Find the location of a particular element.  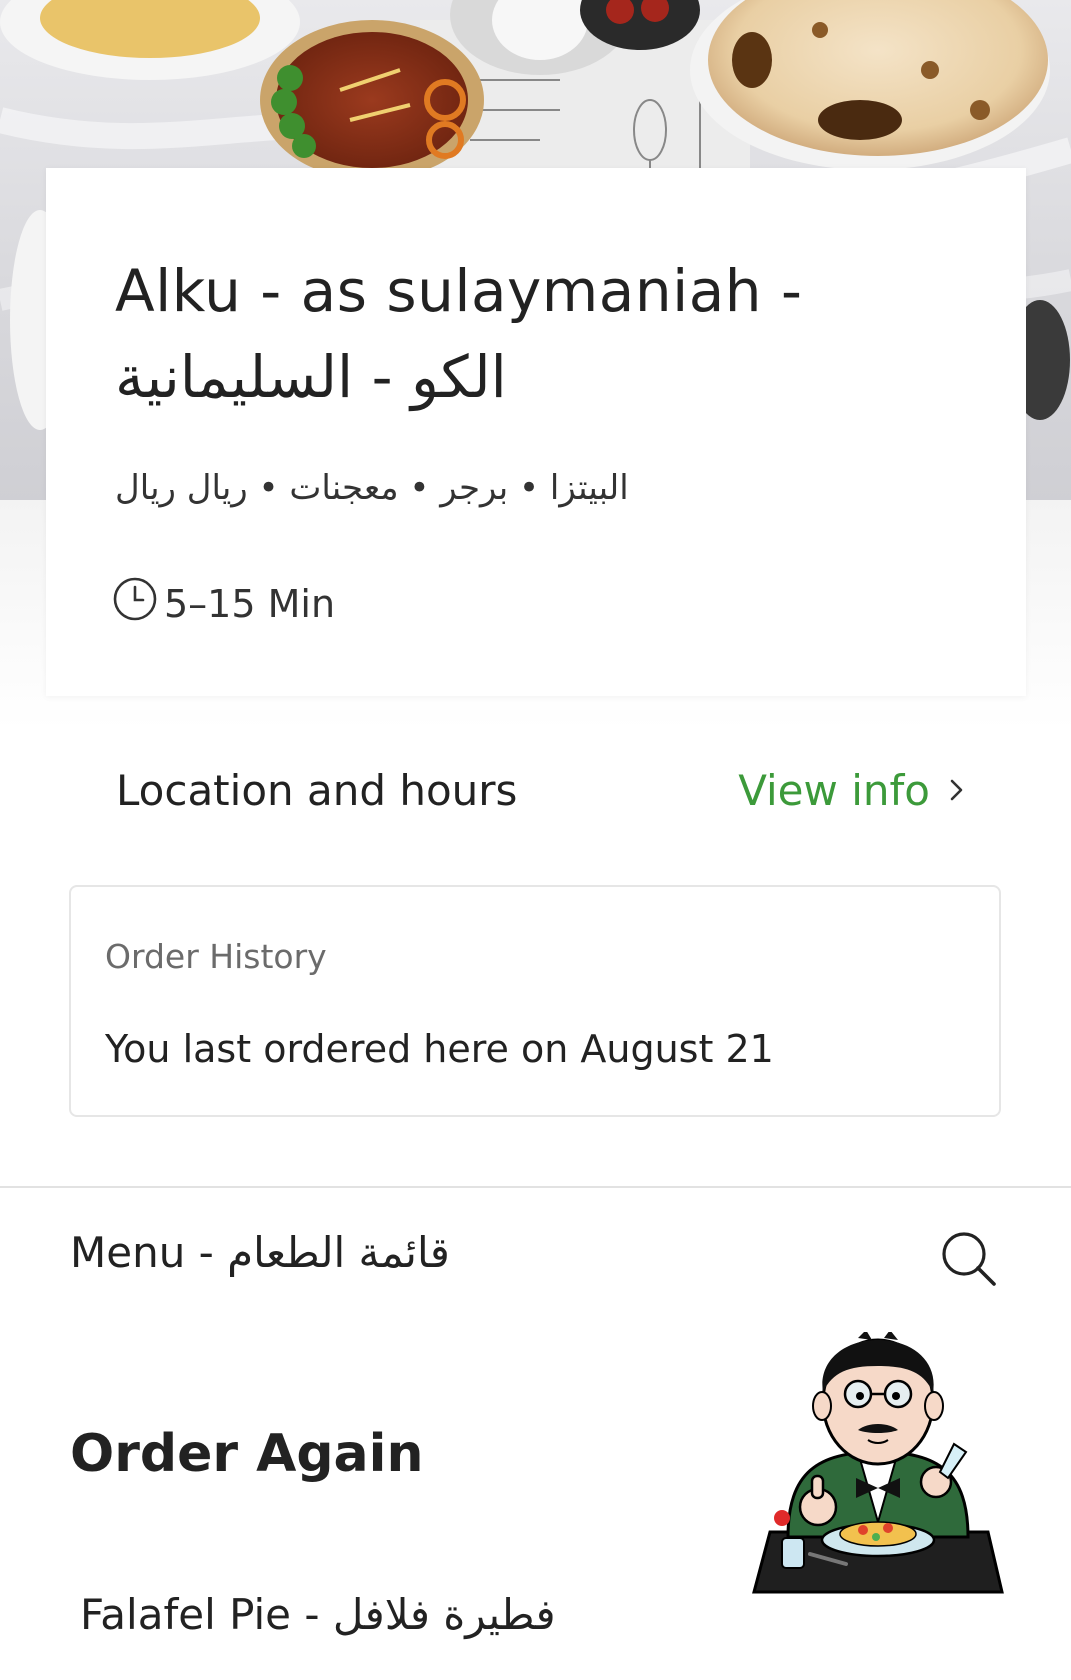

order-again-title: Order Again is located at coordinates (247, 1454).